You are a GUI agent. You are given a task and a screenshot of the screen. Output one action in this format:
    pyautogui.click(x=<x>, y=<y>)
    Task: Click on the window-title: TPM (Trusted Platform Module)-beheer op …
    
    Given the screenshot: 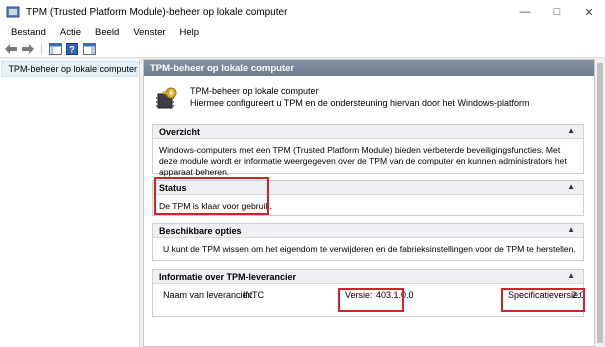 What is the action you would take?
    pyautogui.click(x=157, y=12)
    